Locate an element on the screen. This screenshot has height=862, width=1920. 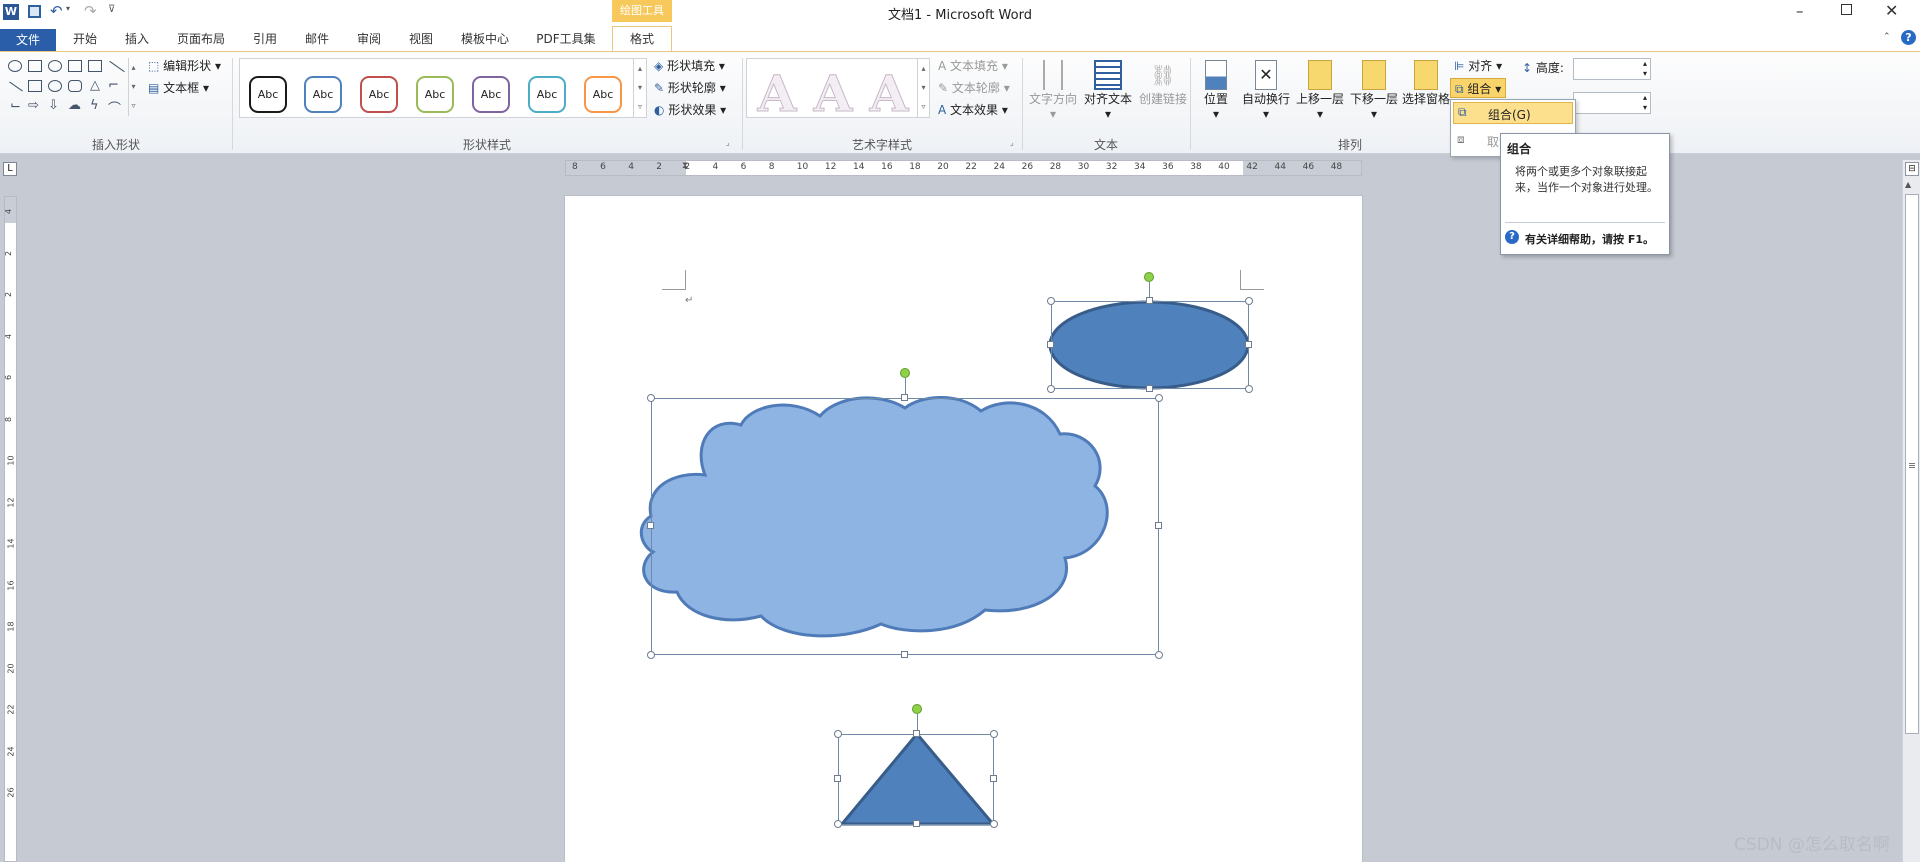
position-button: 位置 ▾ is located at coordinates (1216, 95).